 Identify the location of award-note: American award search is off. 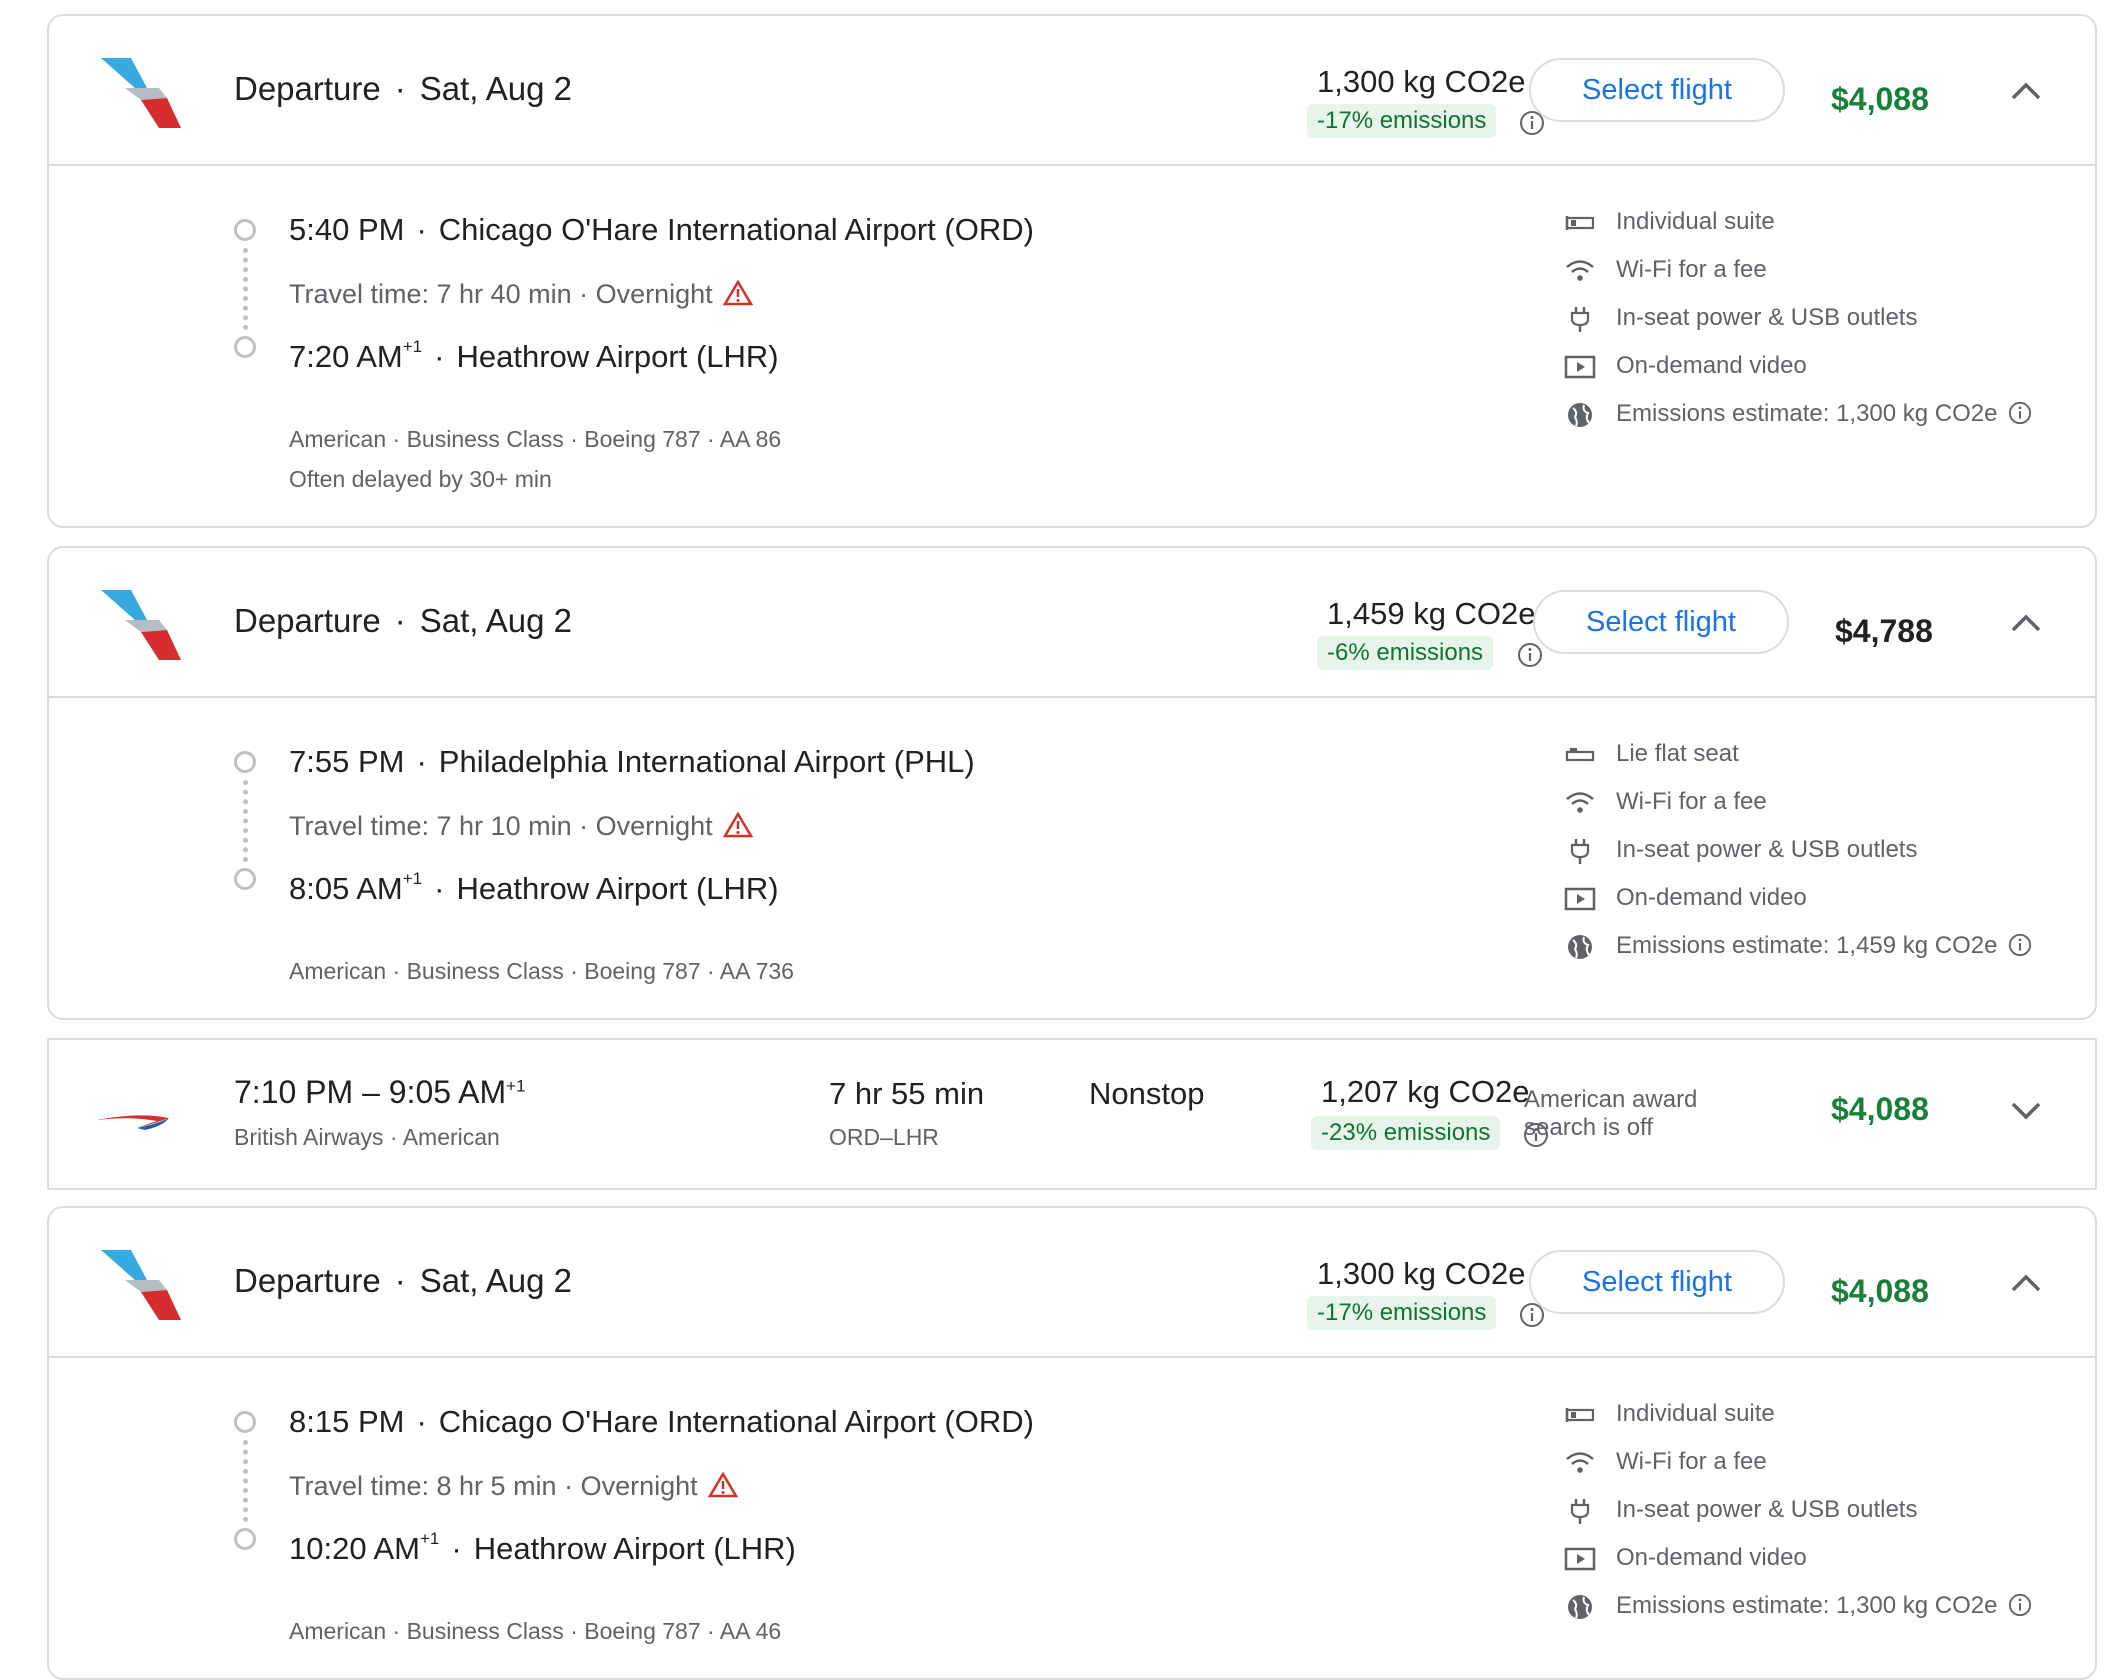
(1611, 1113).